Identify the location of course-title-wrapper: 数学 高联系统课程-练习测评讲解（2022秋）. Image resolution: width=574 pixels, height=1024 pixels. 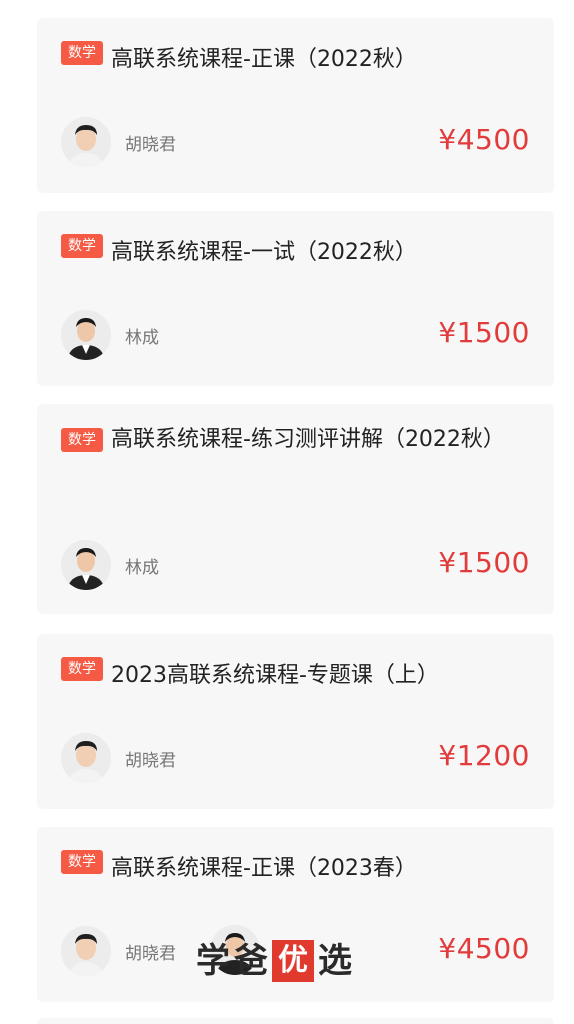
(295, 440).